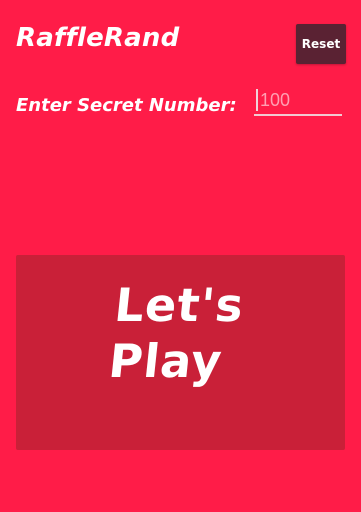 The height and width of the screenshot is (512, 361). I want to click on secret-number-input, so click(300, 100).